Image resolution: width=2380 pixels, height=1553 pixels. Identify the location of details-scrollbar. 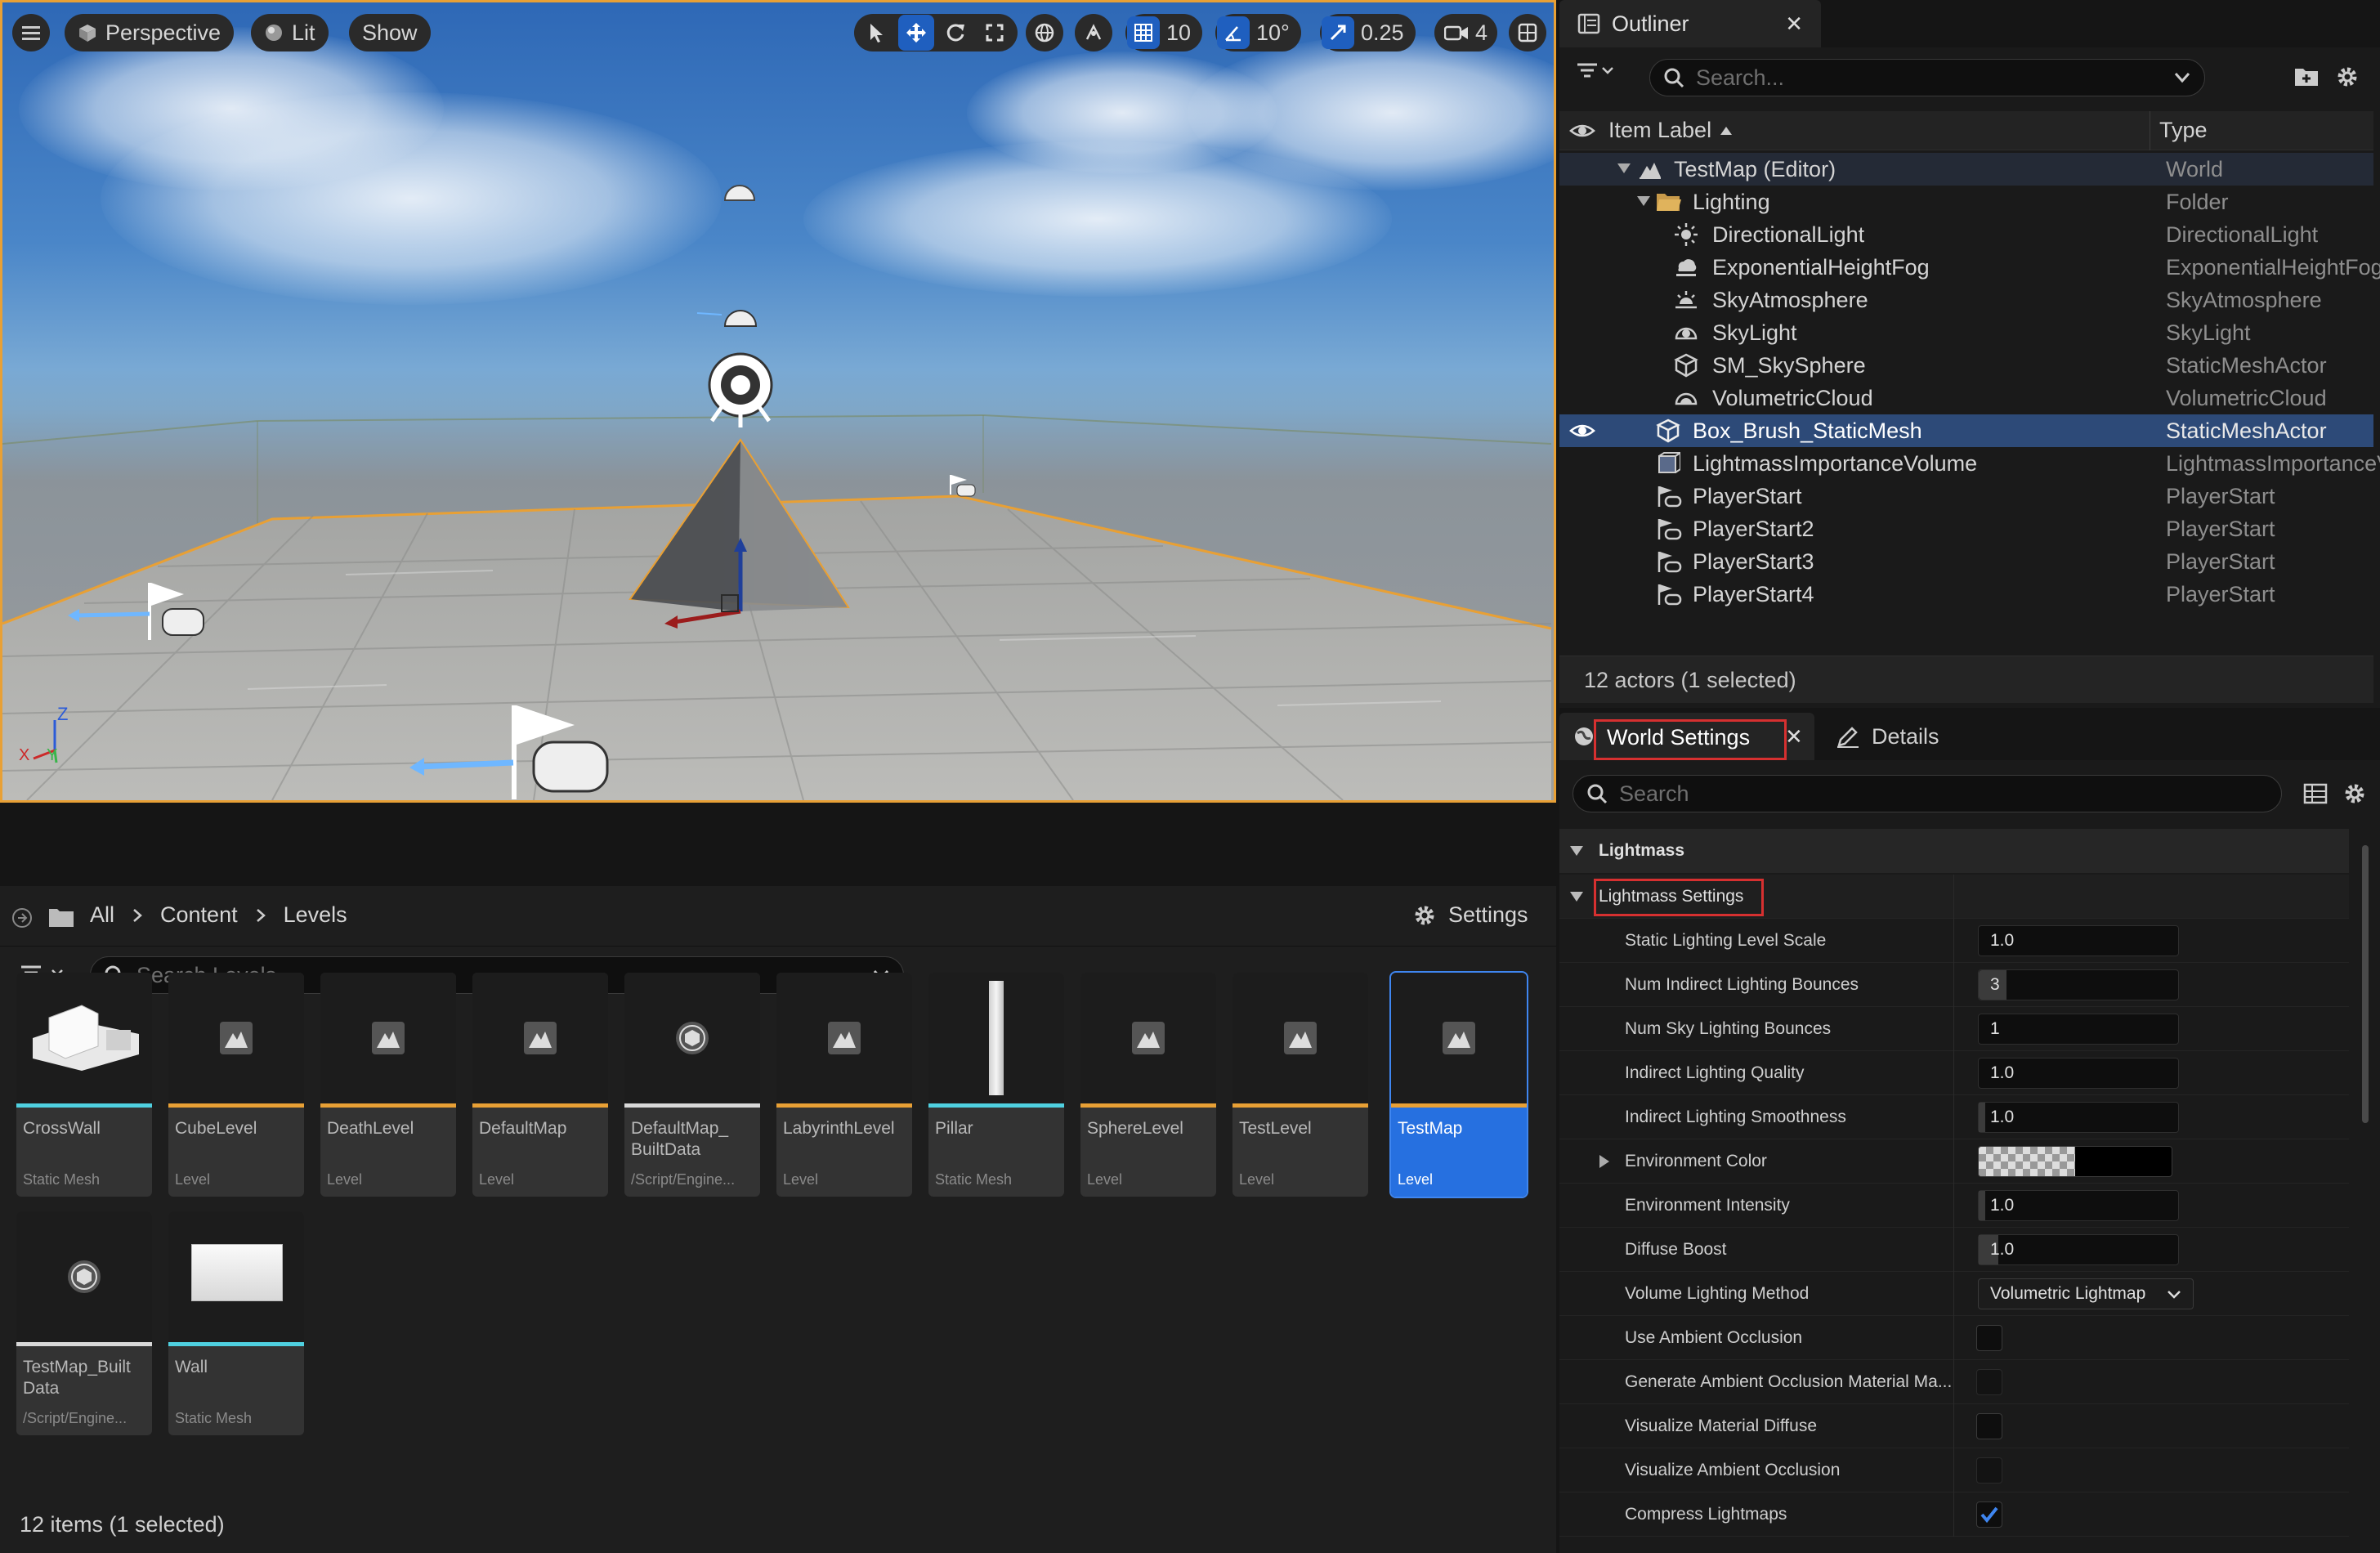
(2365, 1191).